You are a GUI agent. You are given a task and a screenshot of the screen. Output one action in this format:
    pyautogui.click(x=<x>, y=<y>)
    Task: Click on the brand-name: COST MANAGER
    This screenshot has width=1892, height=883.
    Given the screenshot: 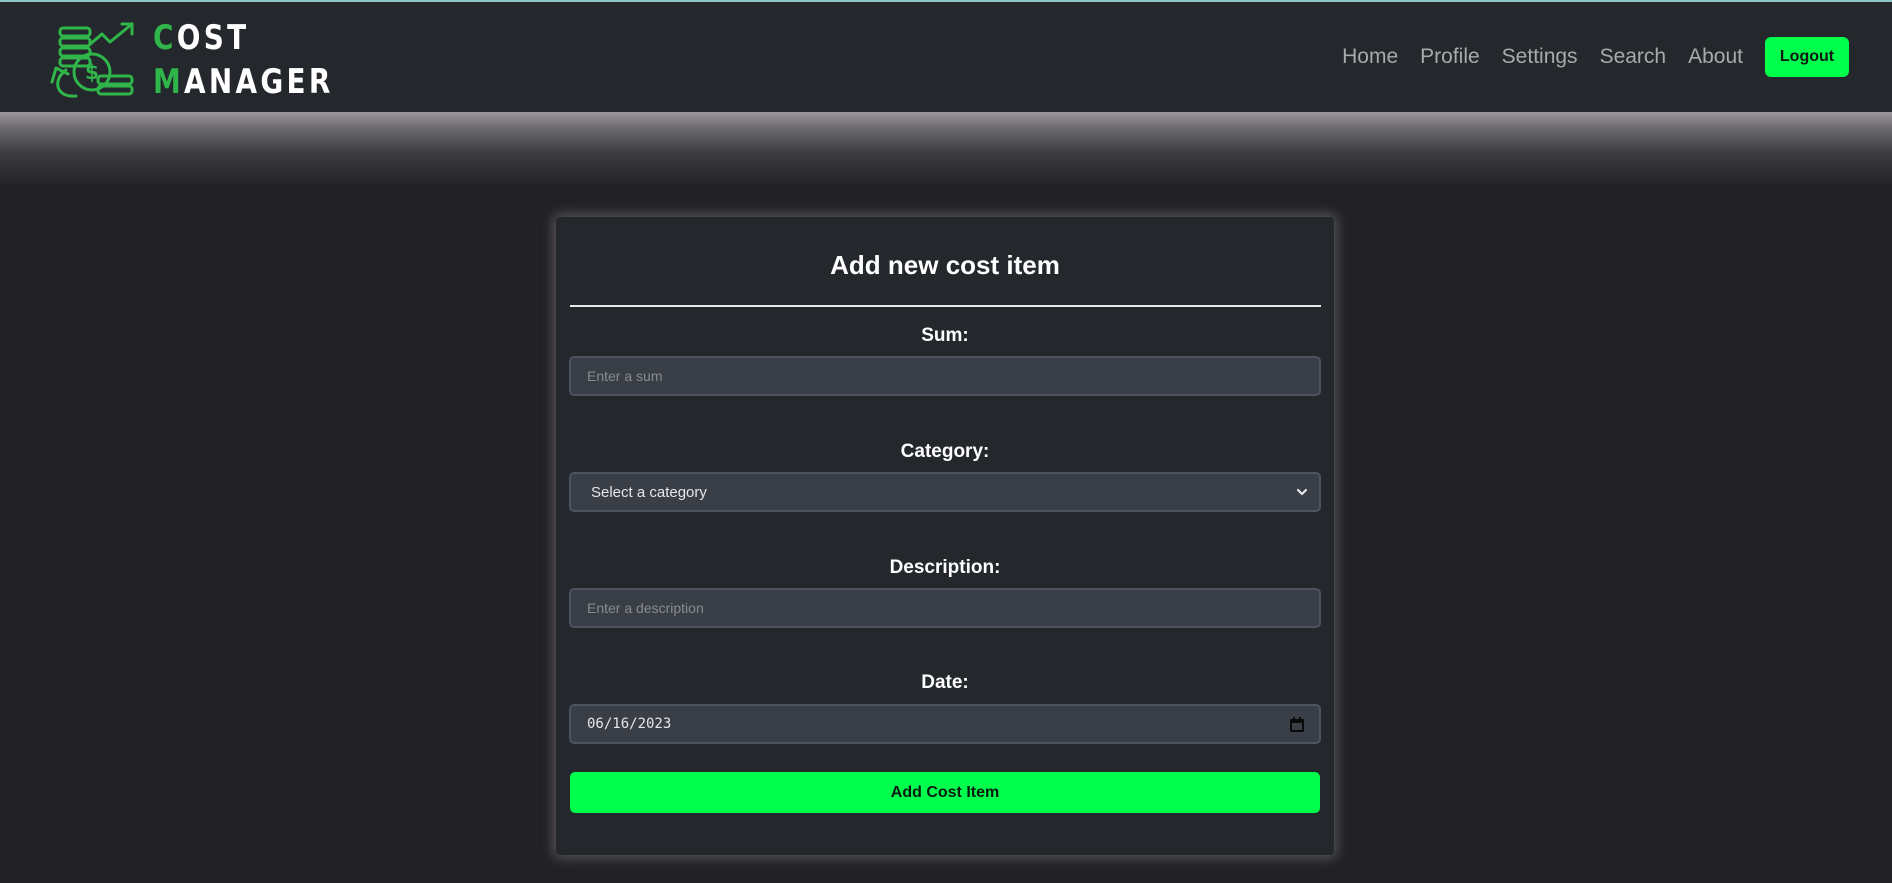 What is the action you would take?
    pyautogui.click(x=243, y=60)
    